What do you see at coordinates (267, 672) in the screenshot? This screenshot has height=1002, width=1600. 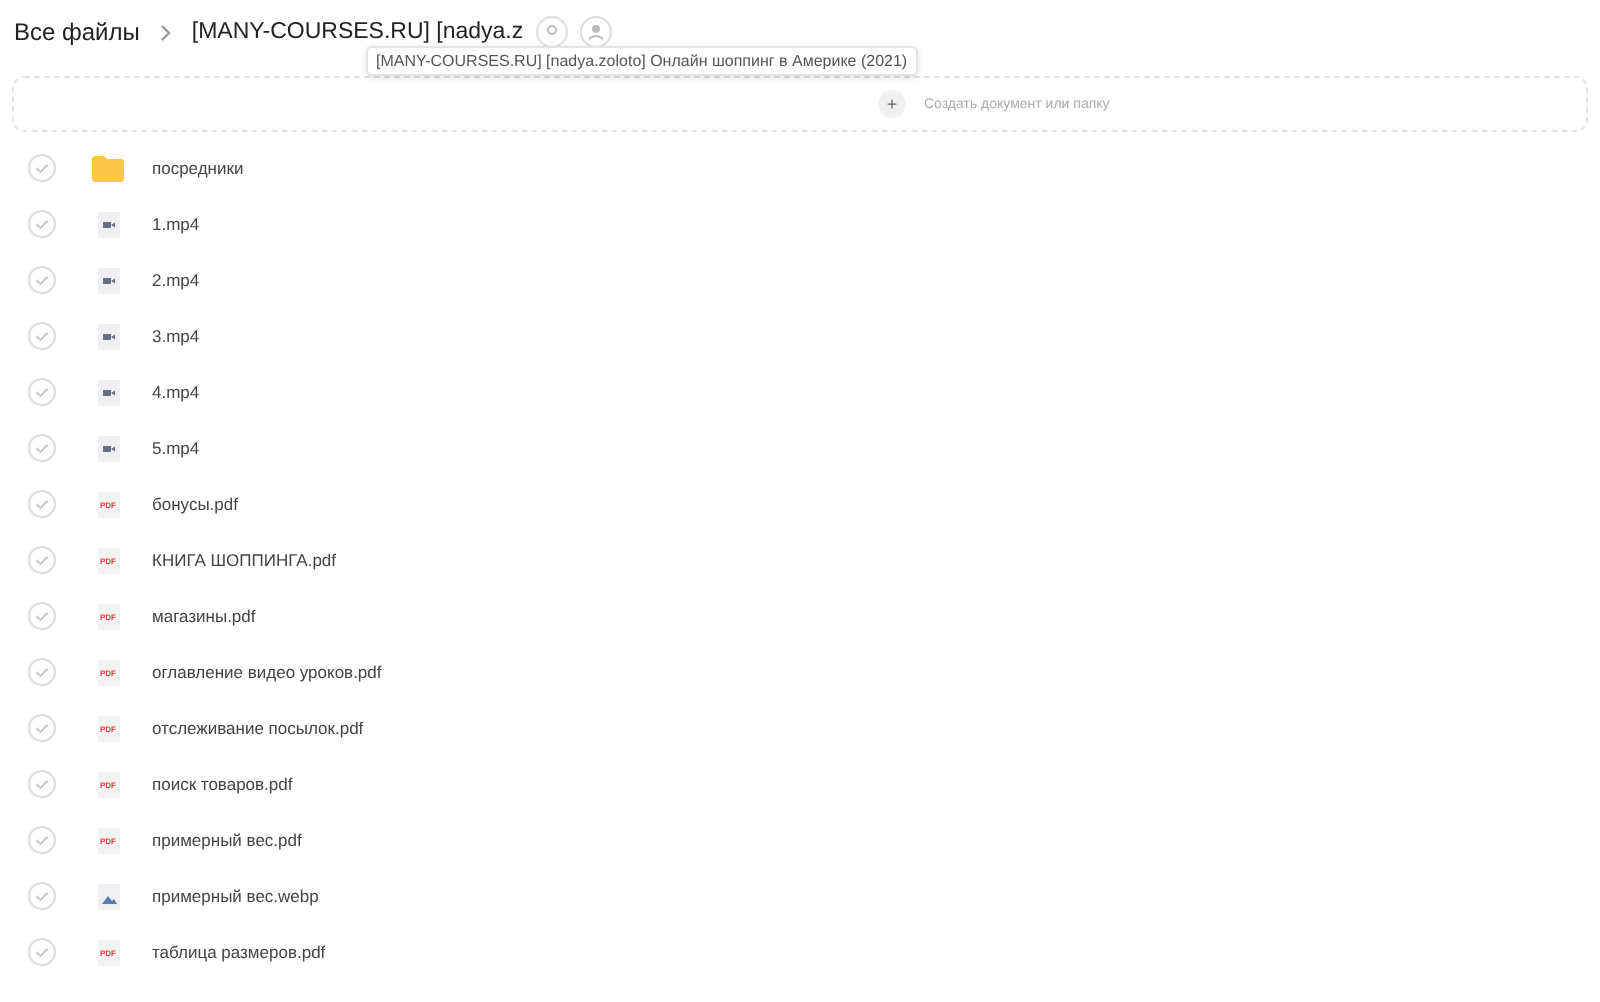 I see `file-name: оглавление видео уроков.pdf` at bounding box center [267, 672].